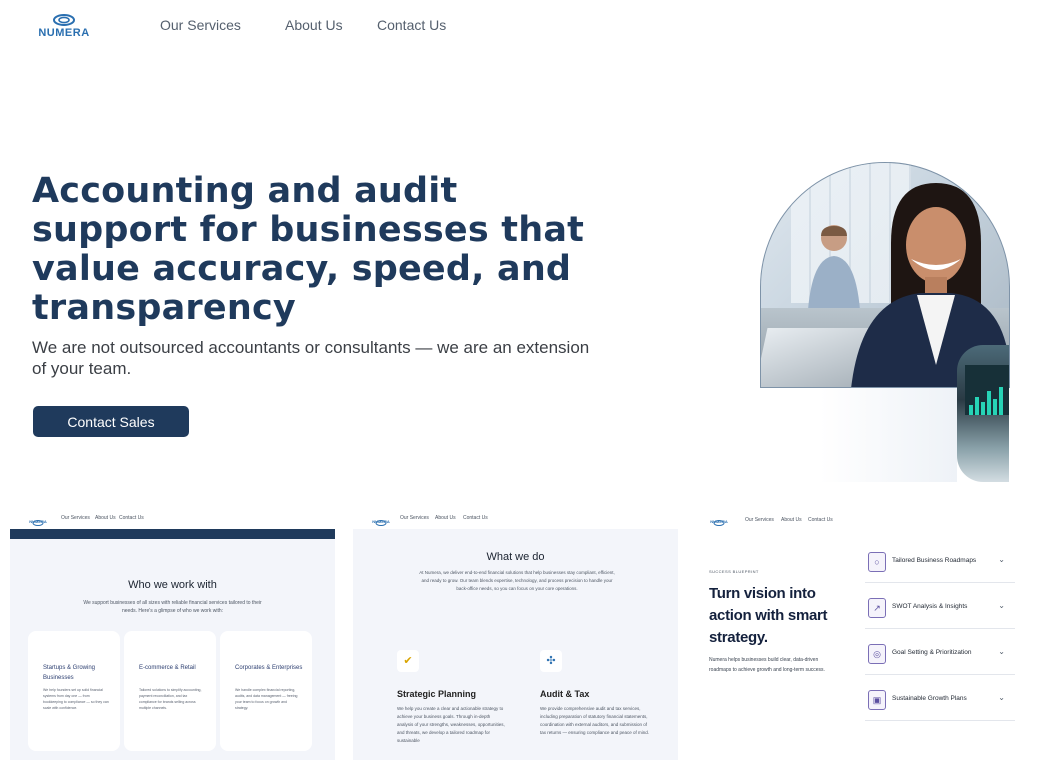 This screenshot has height=768, width=1040. I want to click on audit-icon: ✣, so click(551, 661).